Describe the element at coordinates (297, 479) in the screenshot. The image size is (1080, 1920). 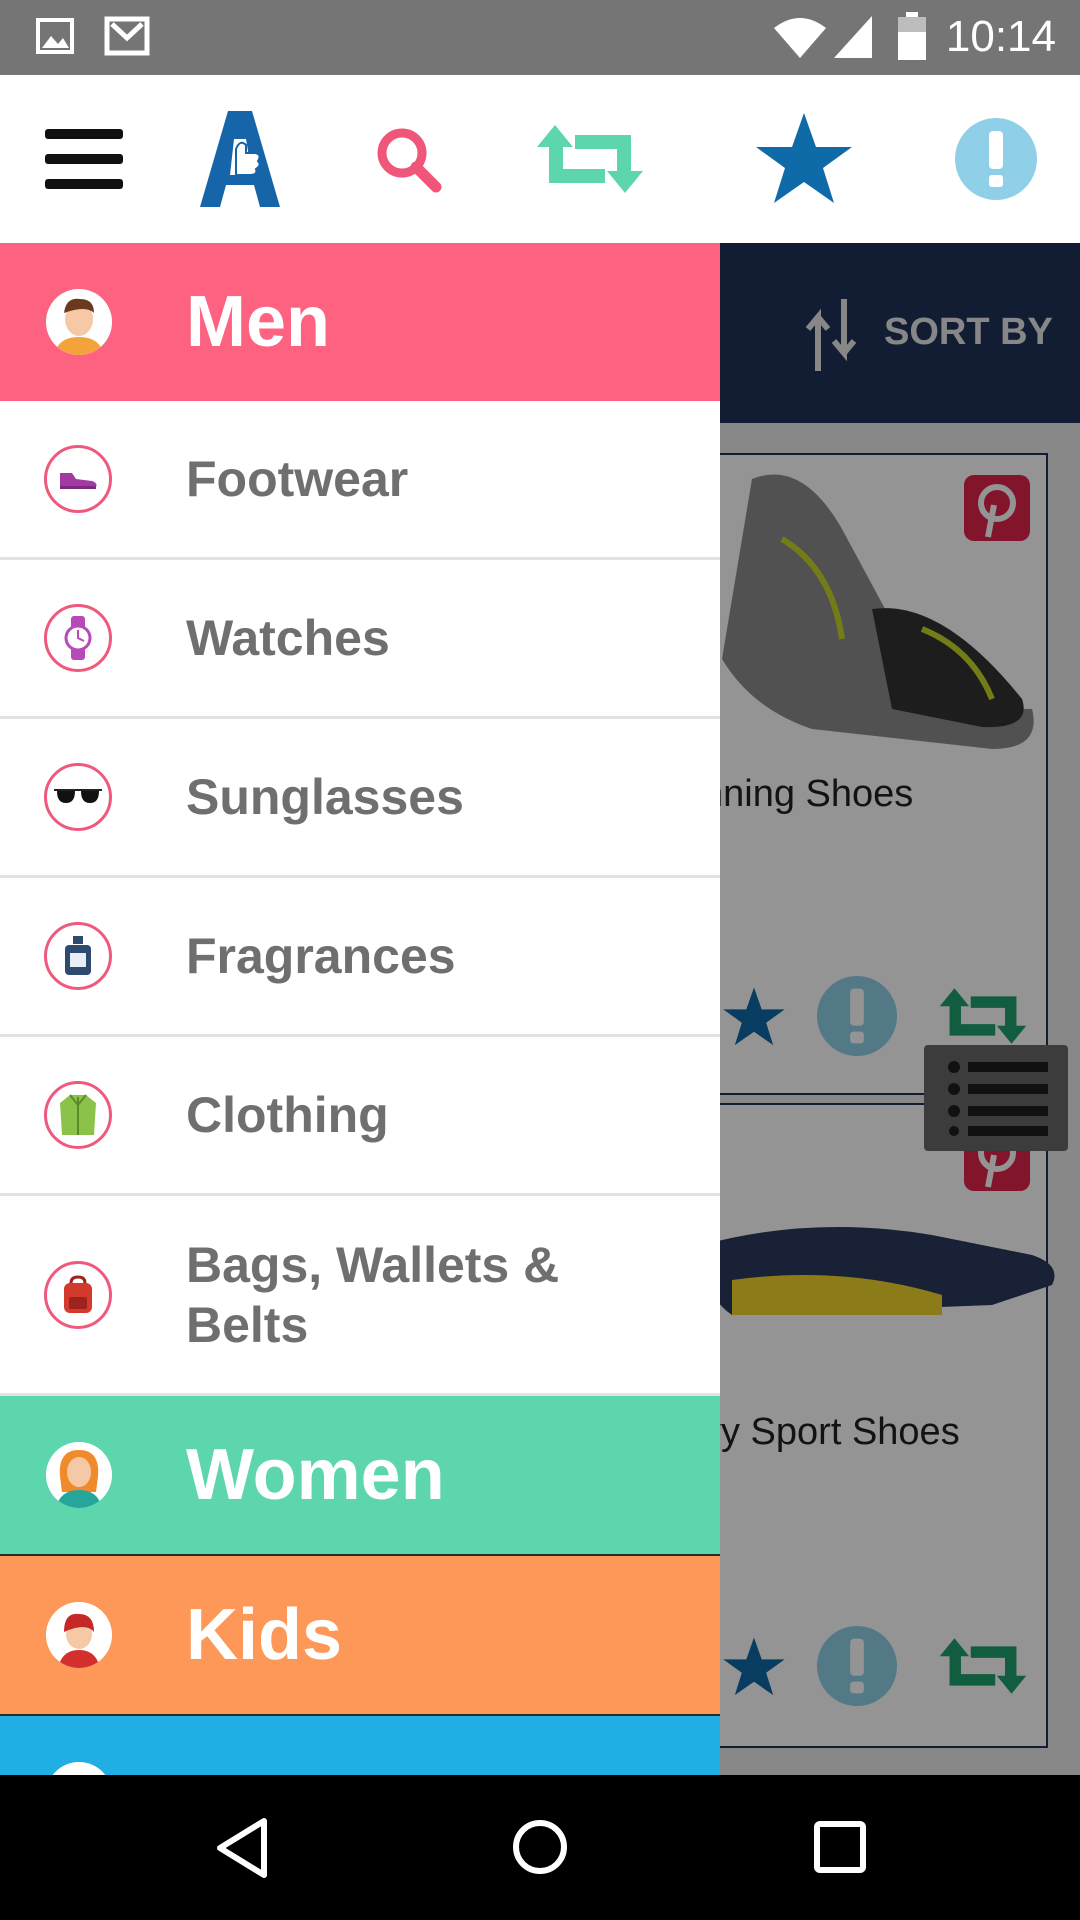
I see `menu-item-label: Footwear` at that location.